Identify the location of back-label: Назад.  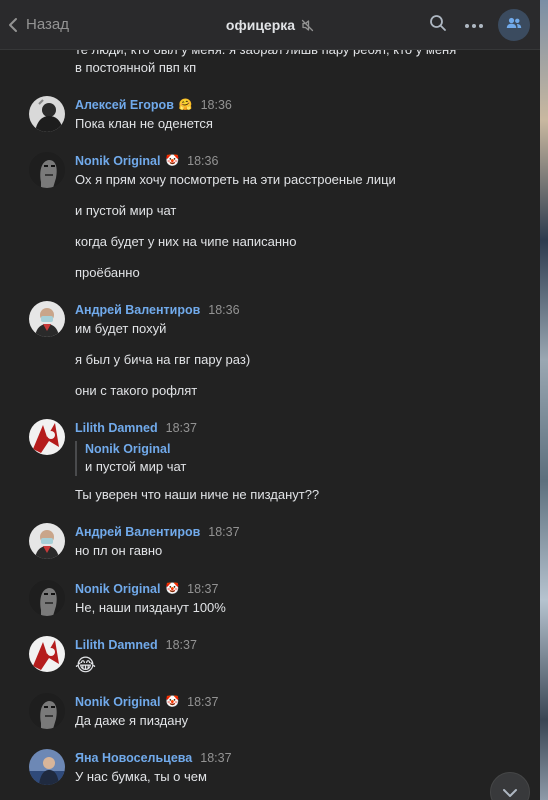
(47, 24).